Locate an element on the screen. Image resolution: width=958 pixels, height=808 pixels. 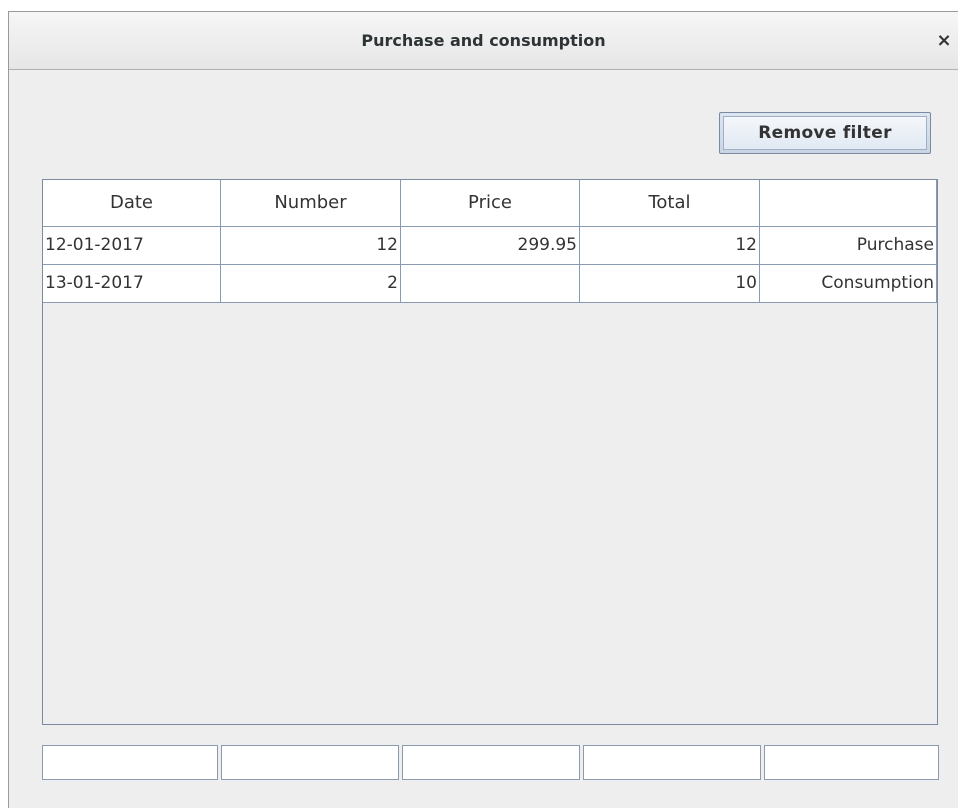
cell-number: 2 is located at coordinates (311, 284).